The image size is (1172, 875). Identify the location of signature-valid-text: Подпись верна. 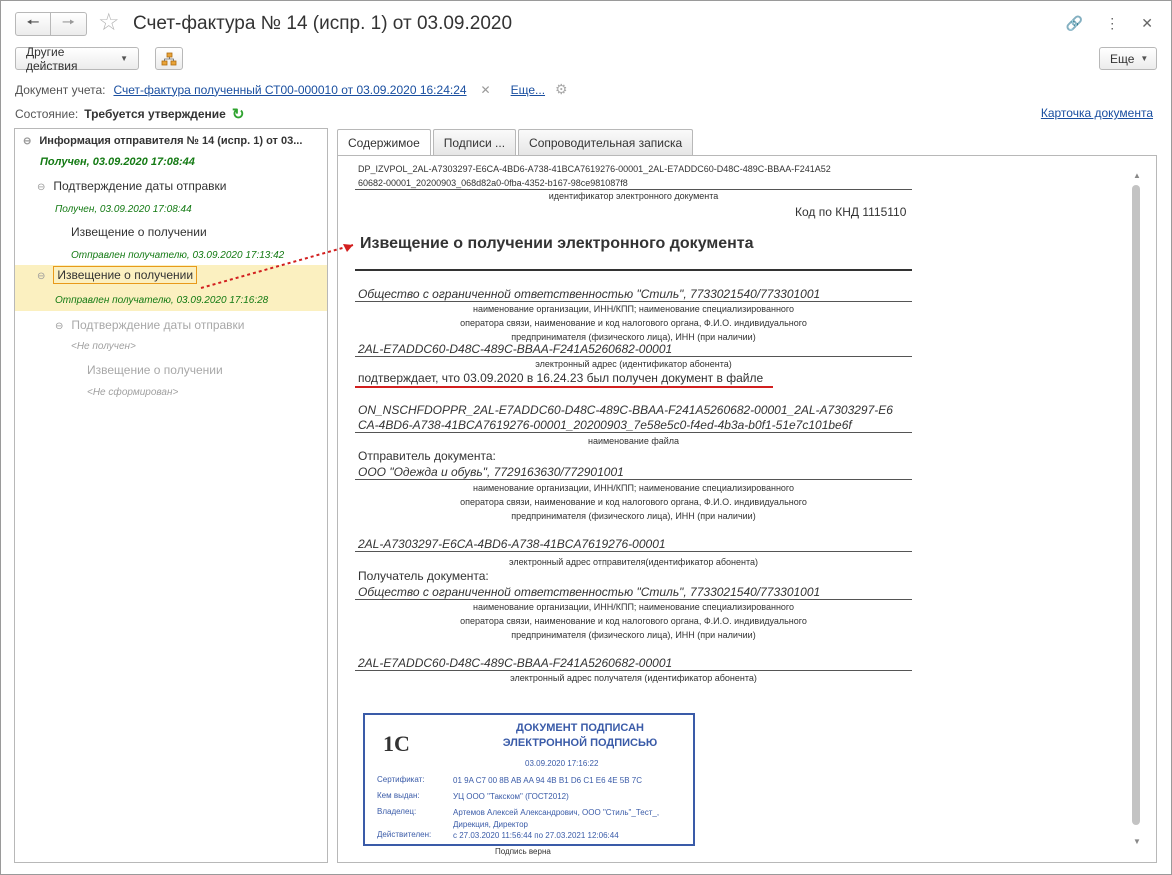
(523, 851).